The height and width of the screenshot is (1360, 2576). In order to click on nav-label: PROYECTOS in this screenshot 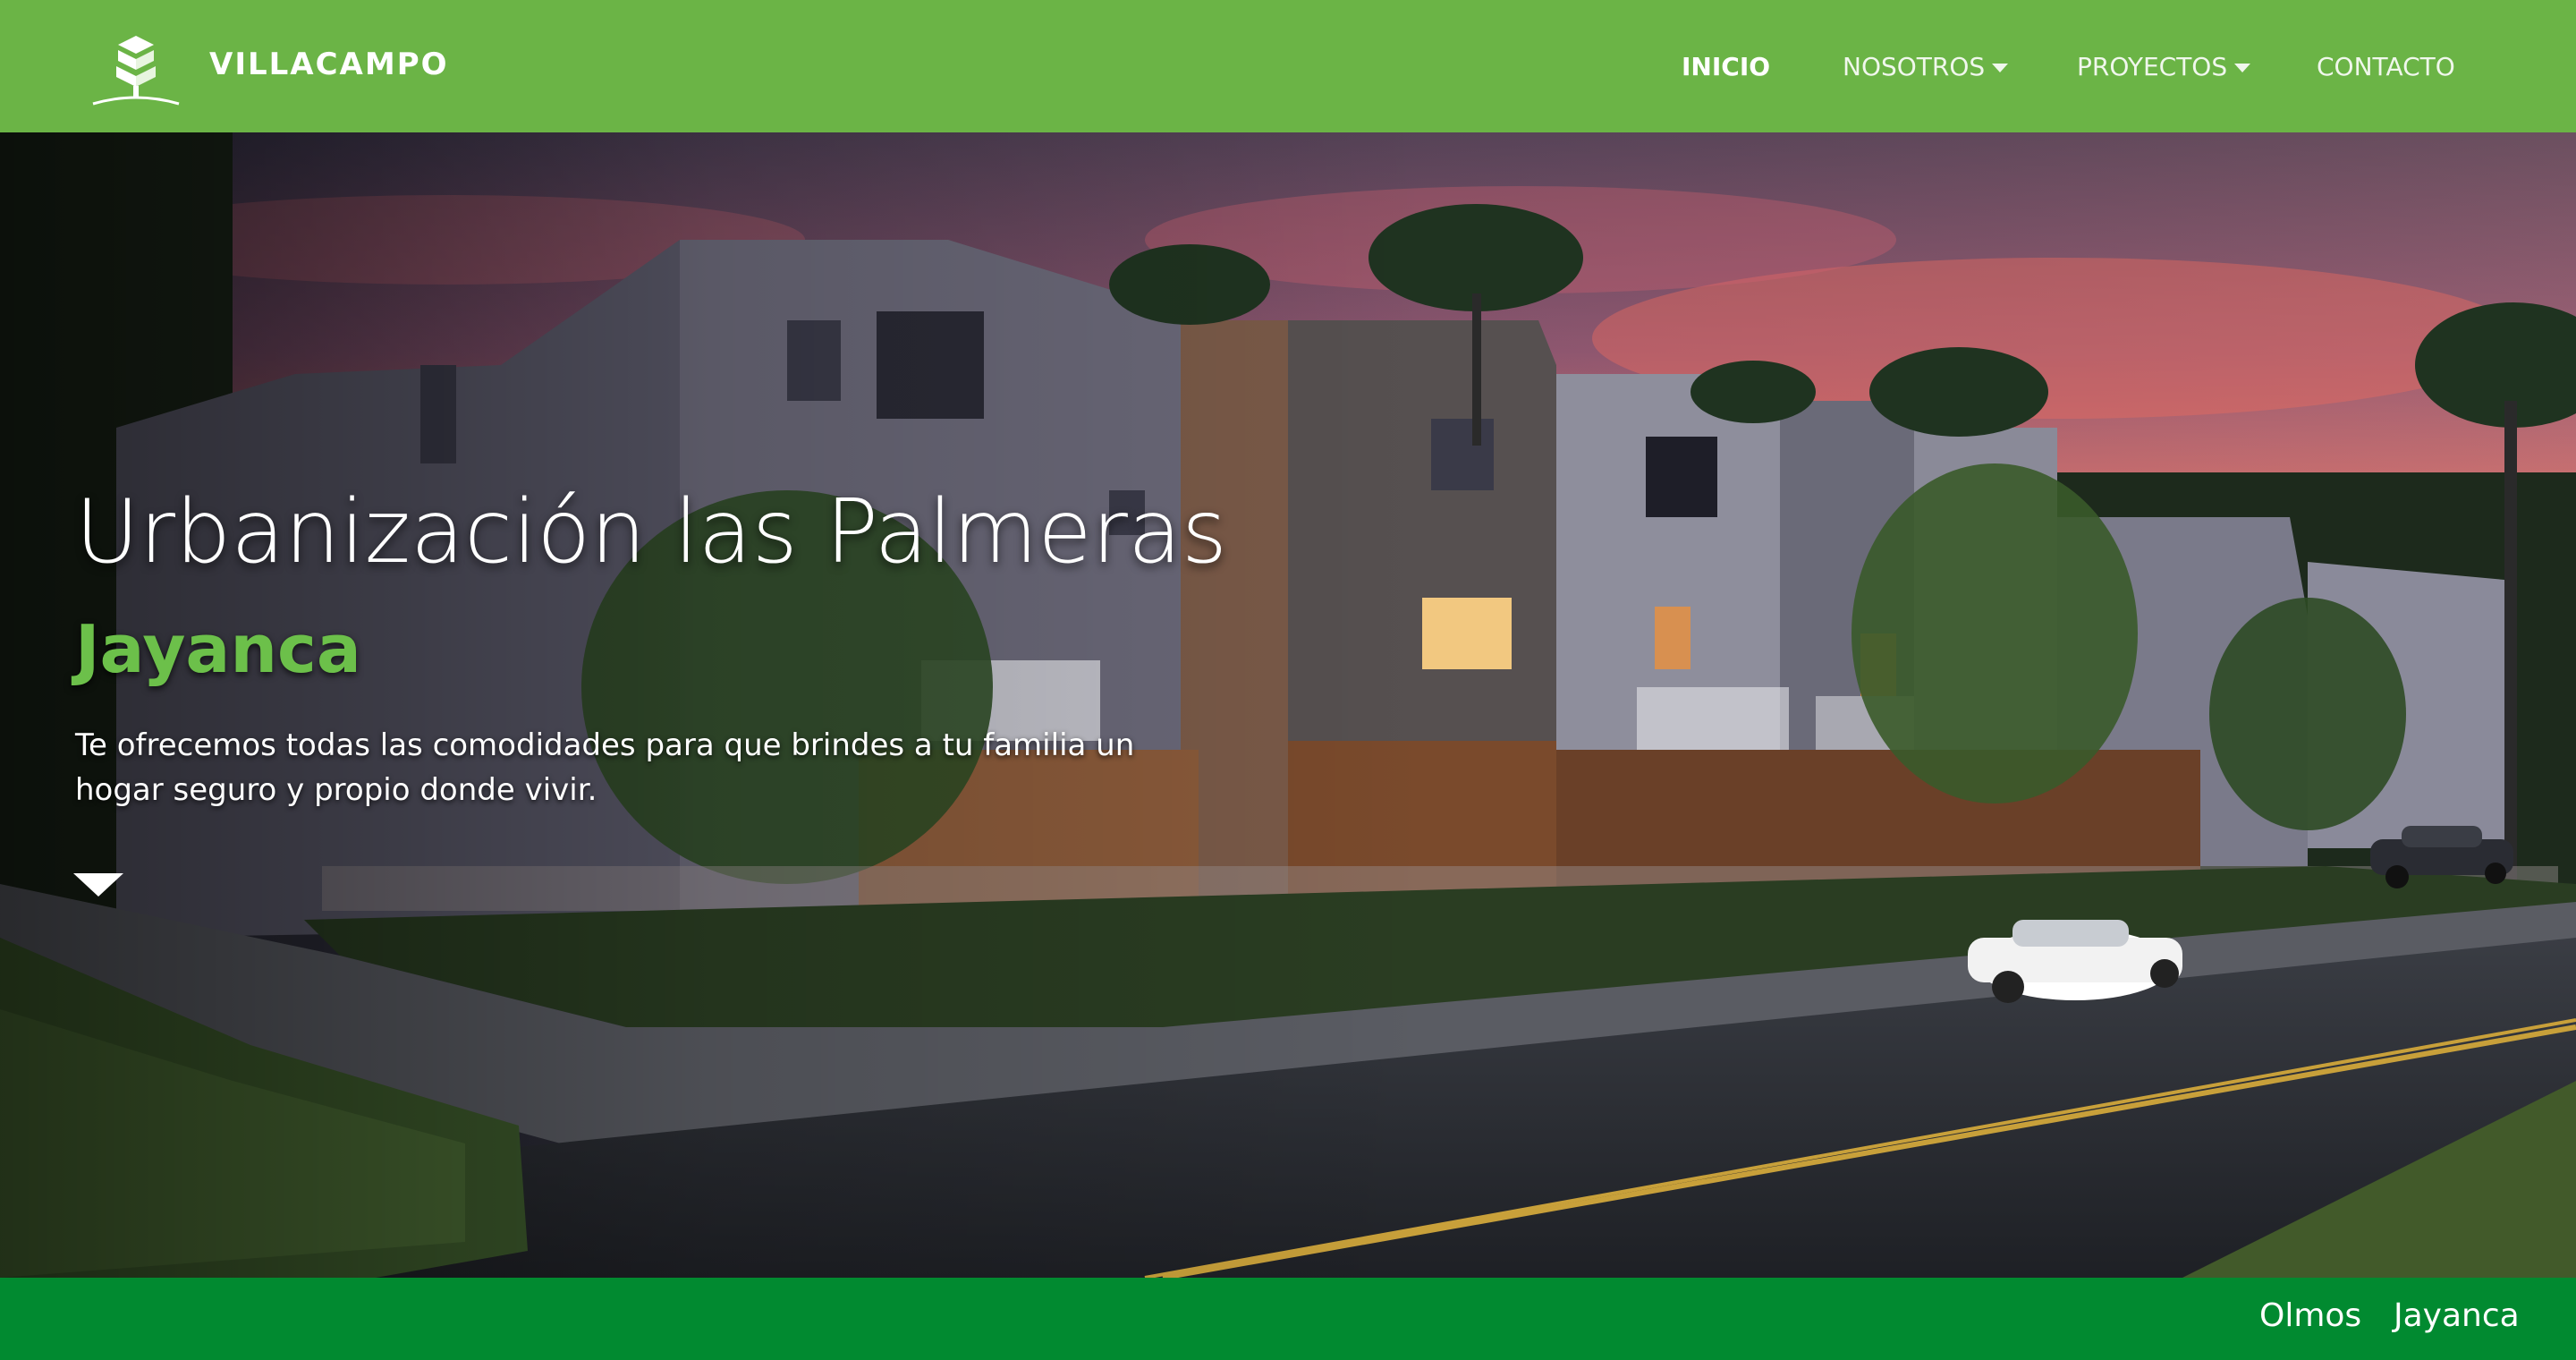, I will do `click(2152, 66)`.